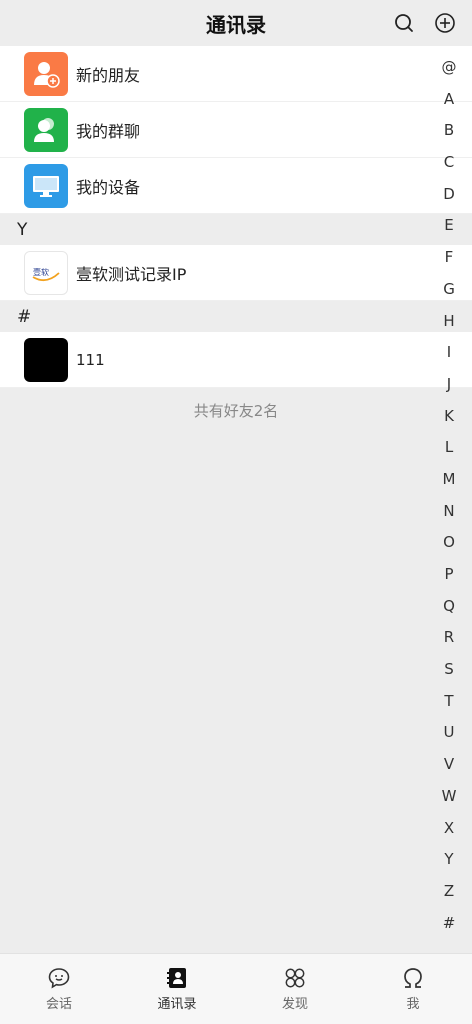 Image resolution: width=472 pixels, height=1024 pixels. What do you see at coordinates (445, 23) in the screenshot?
I see `add-circle-icon` at bounding box center [445, 23].